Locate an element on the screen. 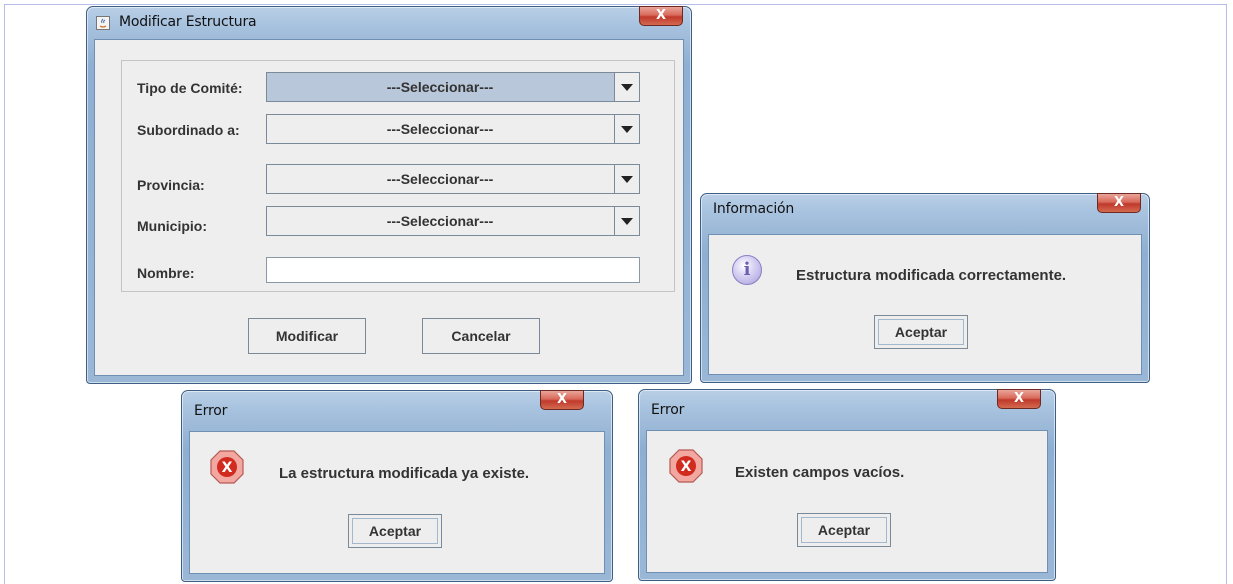 This screenshot has width=1233, height=584. tipo-comite-label: Tipo de Comité: is located at coordinates (190, 88).